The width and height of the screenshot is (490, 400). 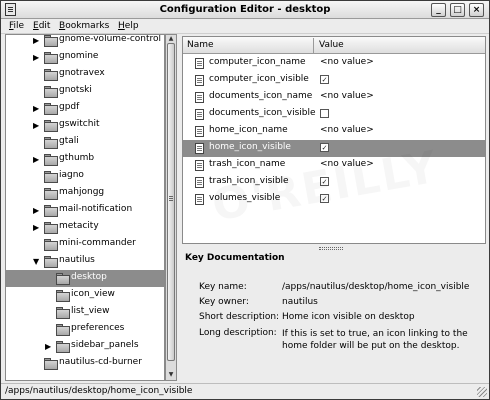 I want to click on menu-bookmarks: Bookmarks, so click(x=84, y=26).